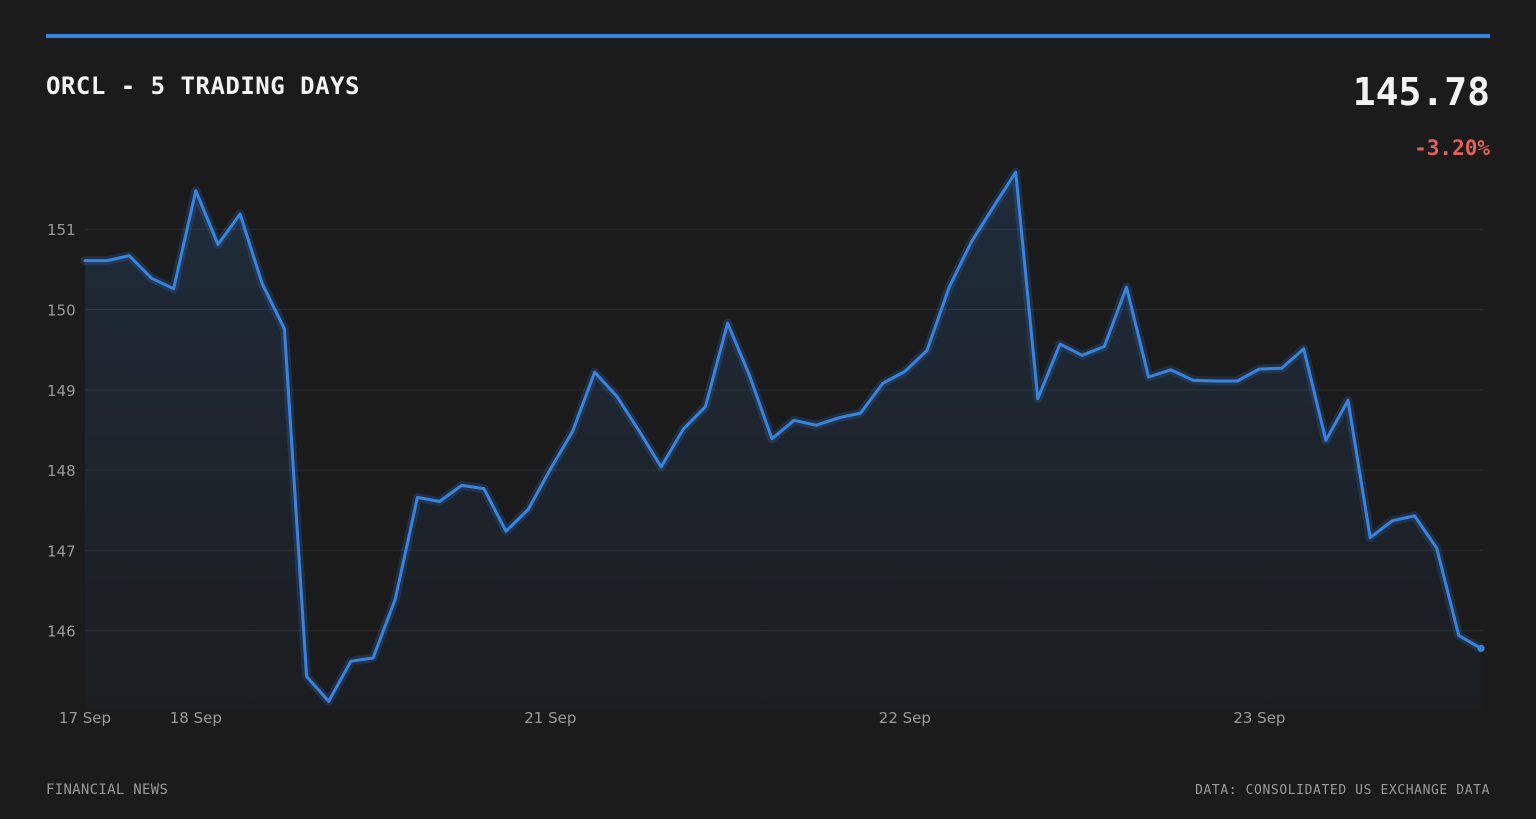  Describe the element at coordinates (61, 230) in the screenshot. I see `y-tick-label: 151` at that location.